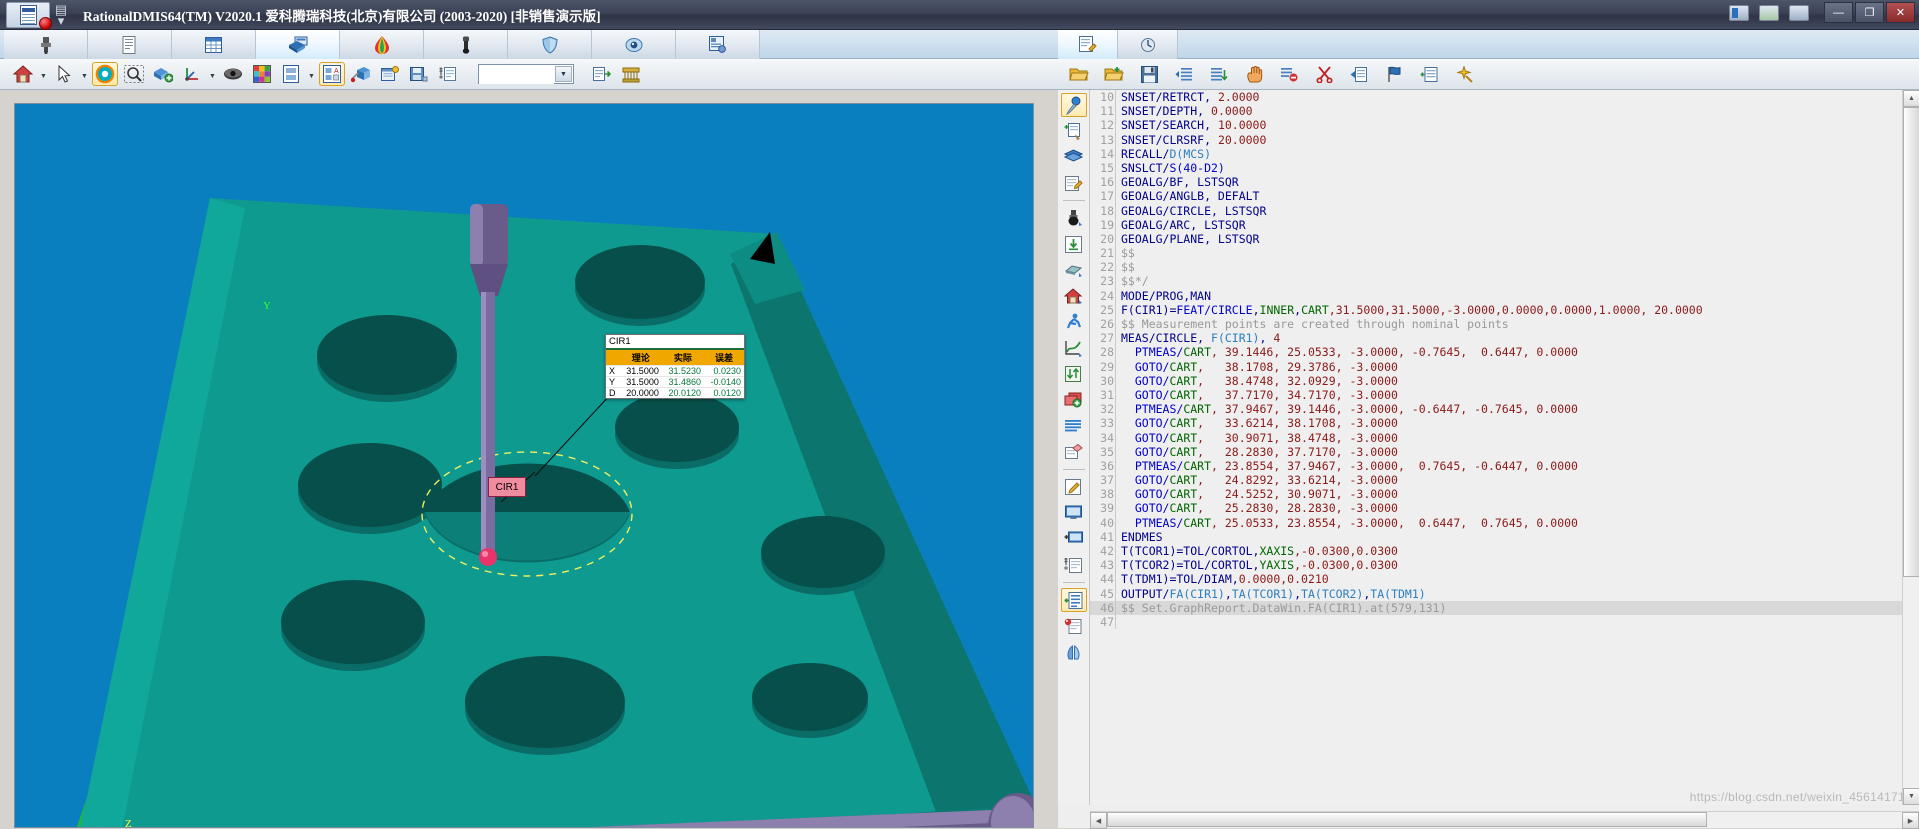 The height and width of the screenshot is (829, 1919). What do you see at coordinates (1074, 157) in the screenshot?
I see `rail-library` at bounding box center [1074, 157].